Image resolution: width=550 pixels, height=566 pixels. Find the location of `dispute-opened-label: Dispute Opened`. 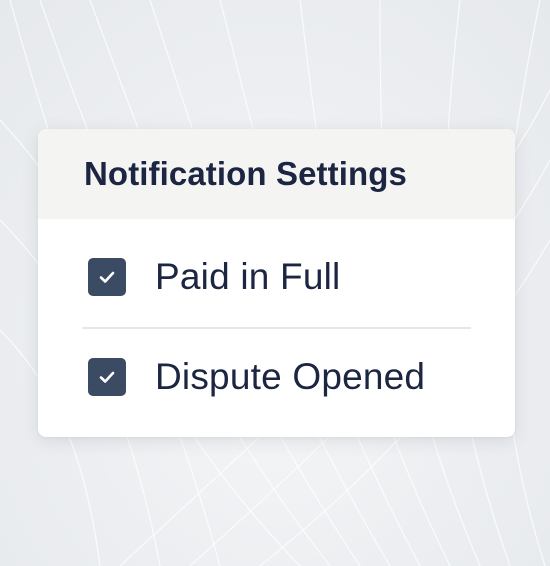

dispute-opened-label: Dispute Opened is located at coordinates (290, 377).